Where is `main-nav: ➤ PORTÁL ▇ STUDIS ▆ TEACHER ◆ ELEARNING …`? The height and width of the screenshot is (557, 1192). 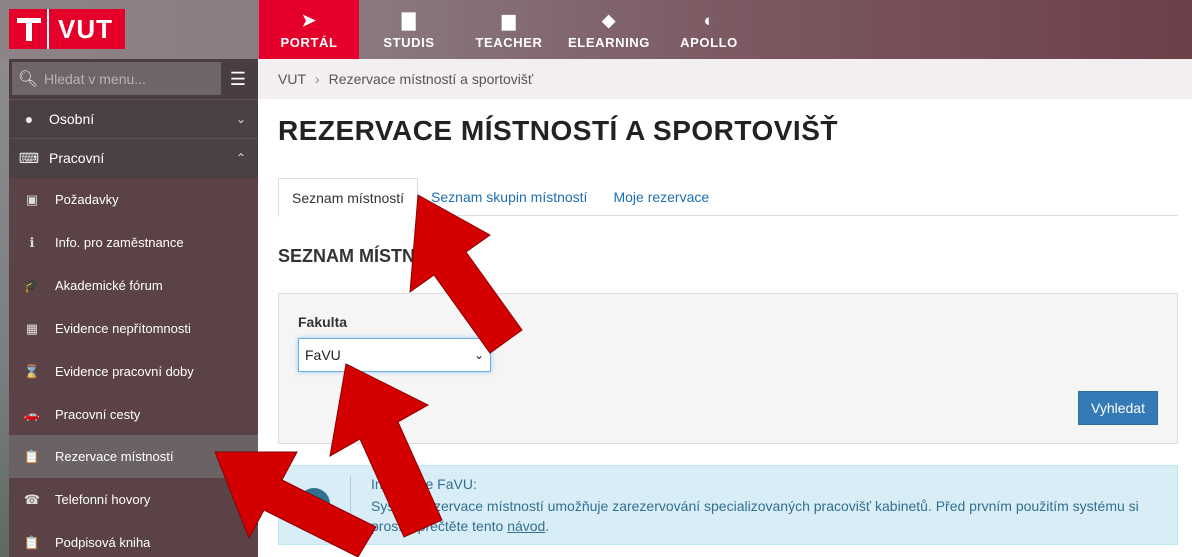 main-nav: ➤ PORTÁL ▇ STUDIS ▆ TEACHER ◆ ELEARNING … is located at coordinates (509, 29).